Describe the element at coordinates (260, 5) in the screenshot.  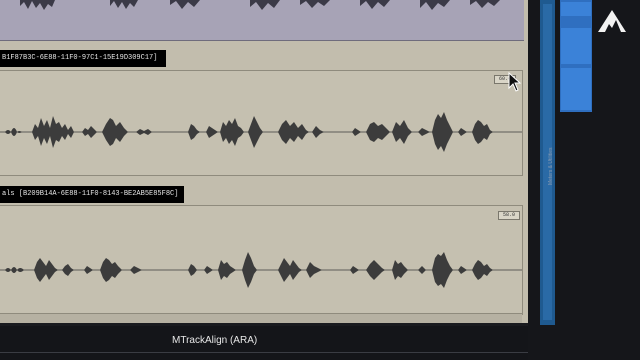
I see `top-waveform` at that location.